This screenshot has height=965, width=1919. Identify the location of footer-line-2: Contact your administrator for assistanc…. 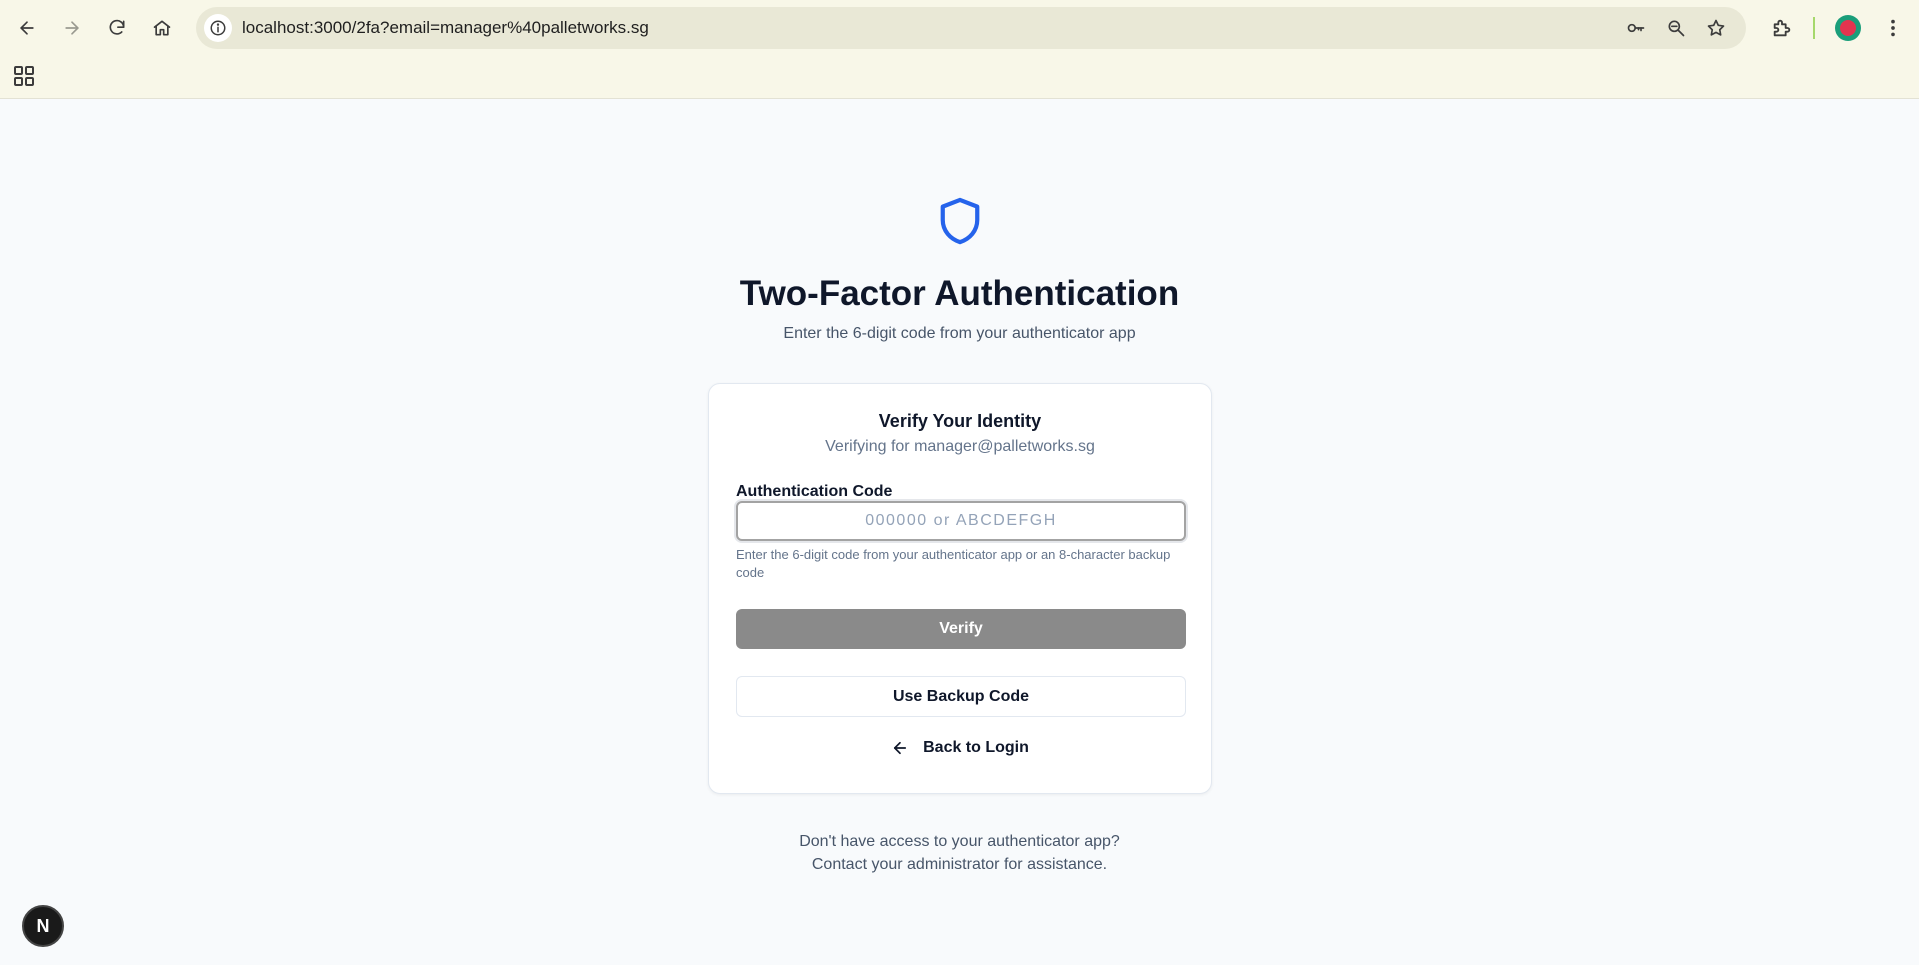
(959, 864).